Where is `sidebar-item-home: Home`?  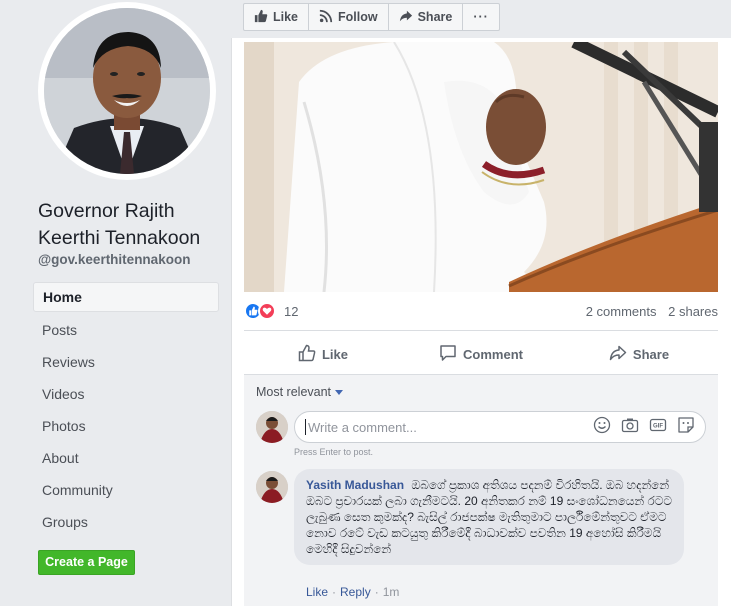 sidebar-item-home: Home is located at coordinates (126, 297).